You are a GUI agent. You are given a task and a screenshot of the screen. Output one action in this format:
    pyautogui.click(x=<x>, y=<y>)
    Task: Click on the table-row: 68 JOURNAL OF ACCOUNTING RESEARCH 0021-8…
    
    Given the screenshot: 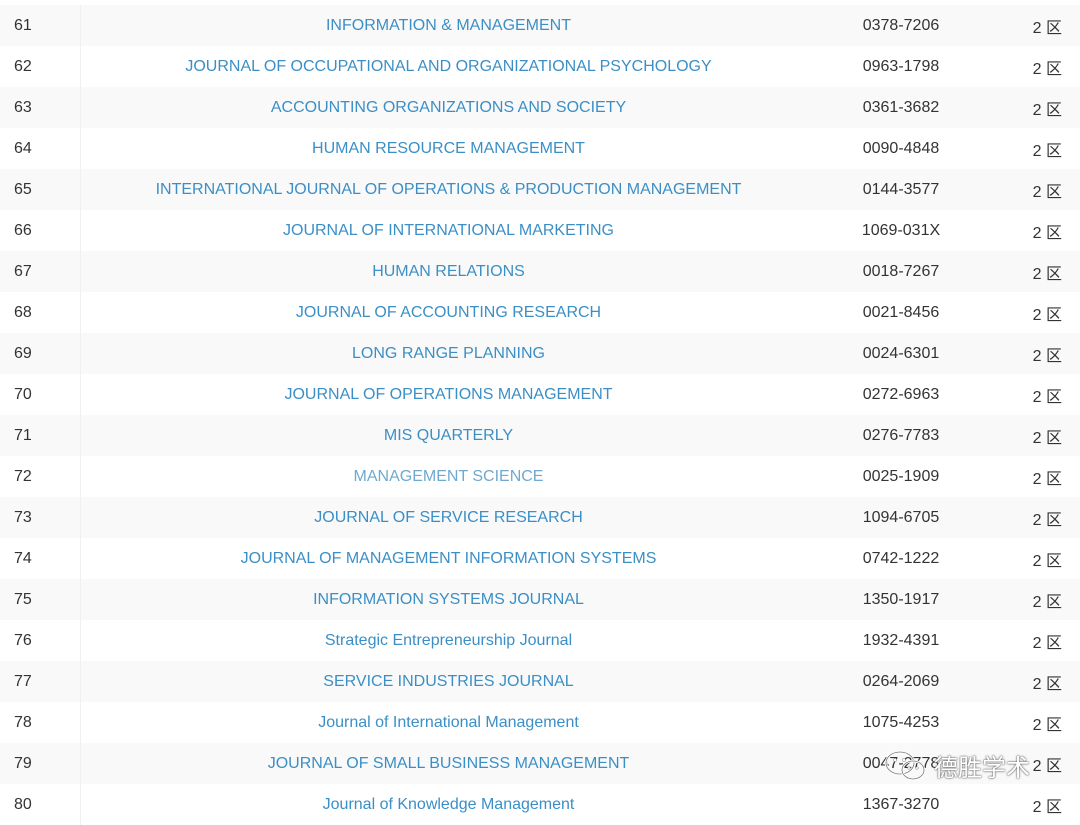 What is the action you would take?
    pyautogui.click(x=540, y=312)
    